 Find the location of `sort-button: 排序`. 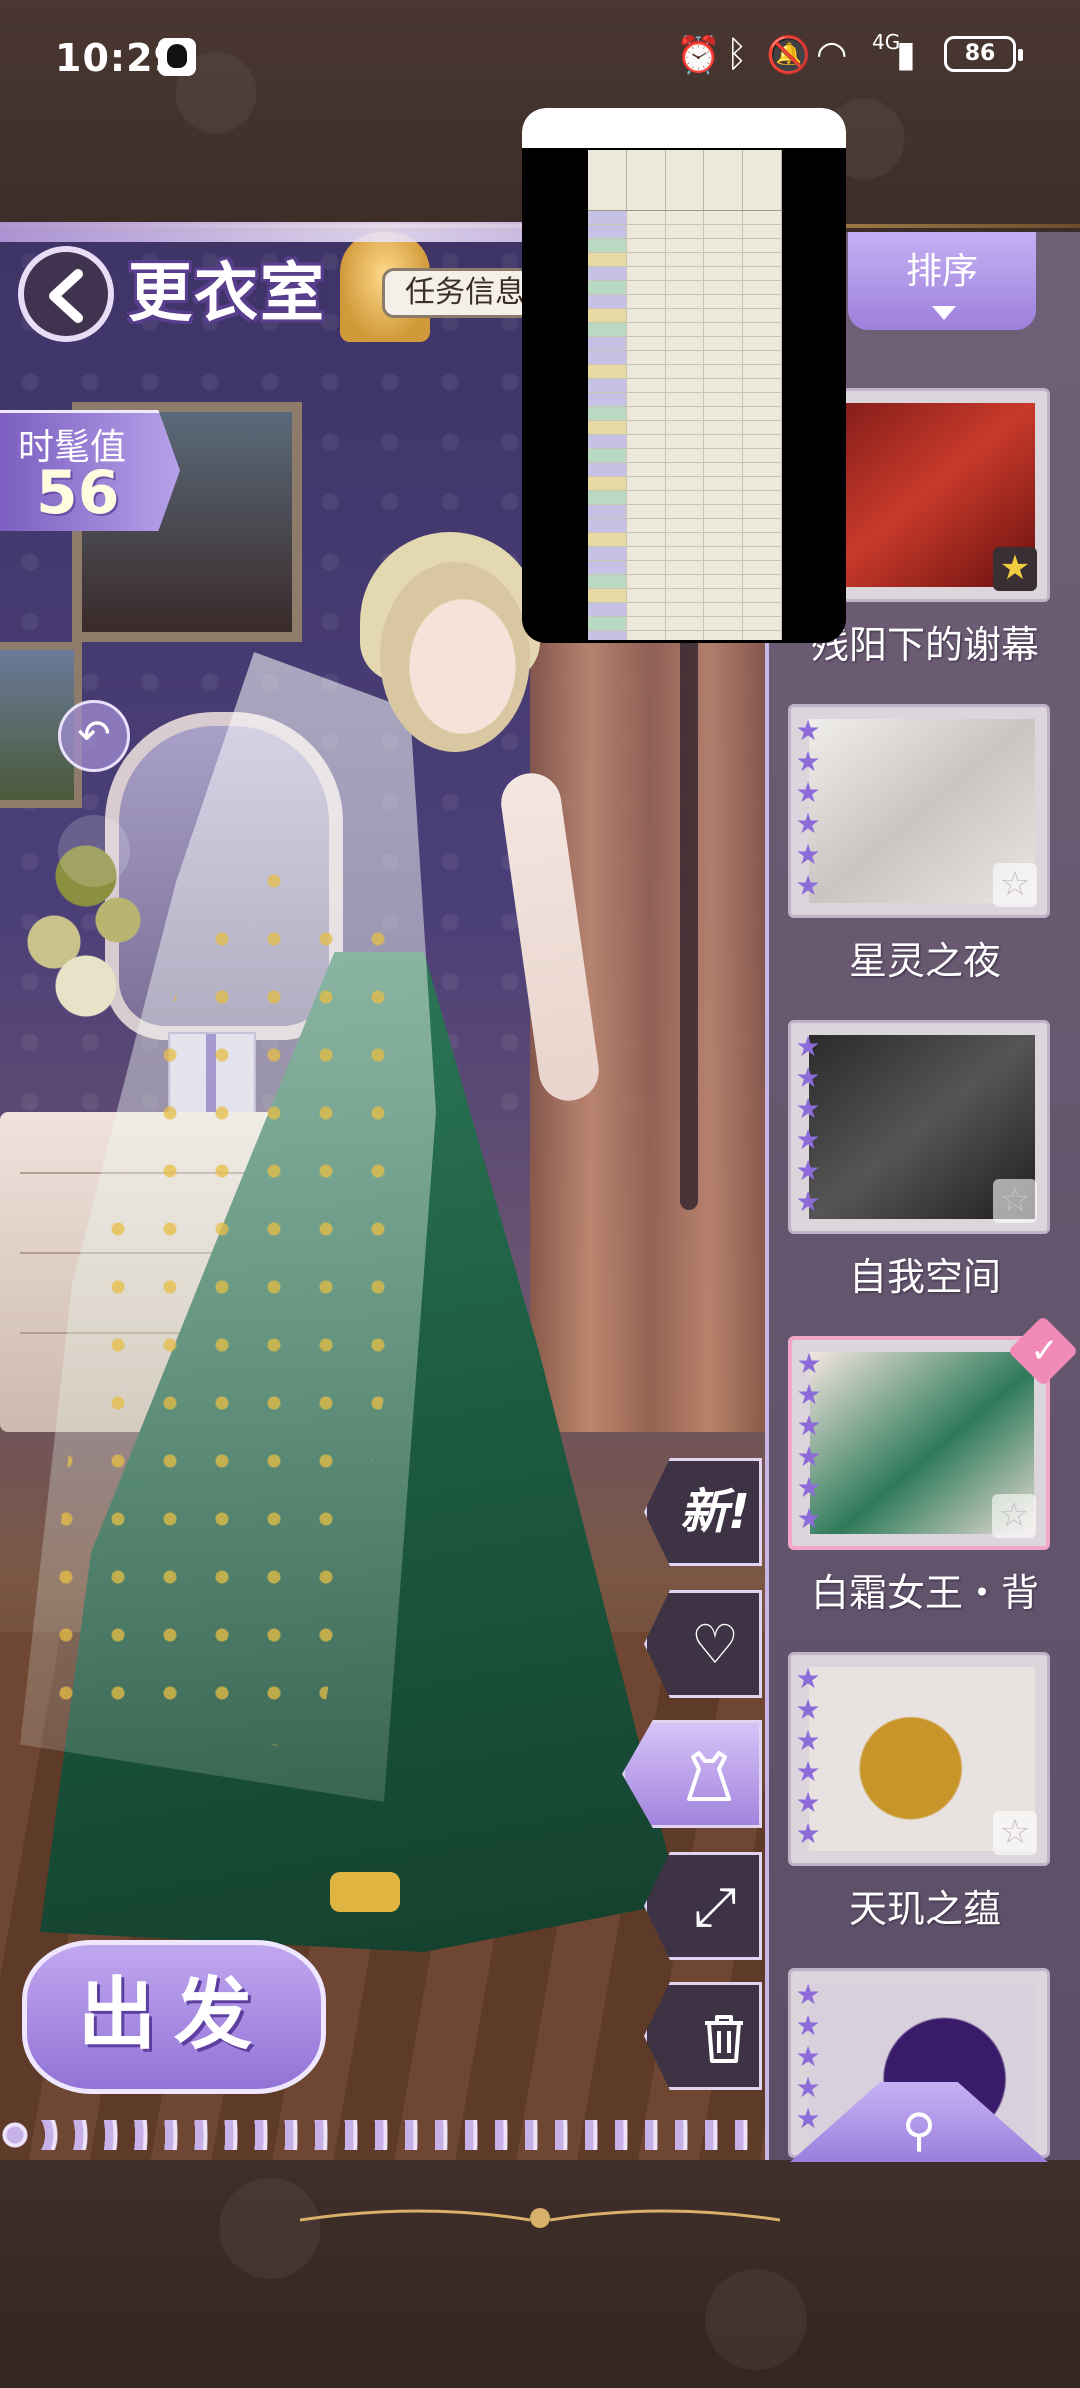

sort-button: 排序 is located at coordinates (942, 281).